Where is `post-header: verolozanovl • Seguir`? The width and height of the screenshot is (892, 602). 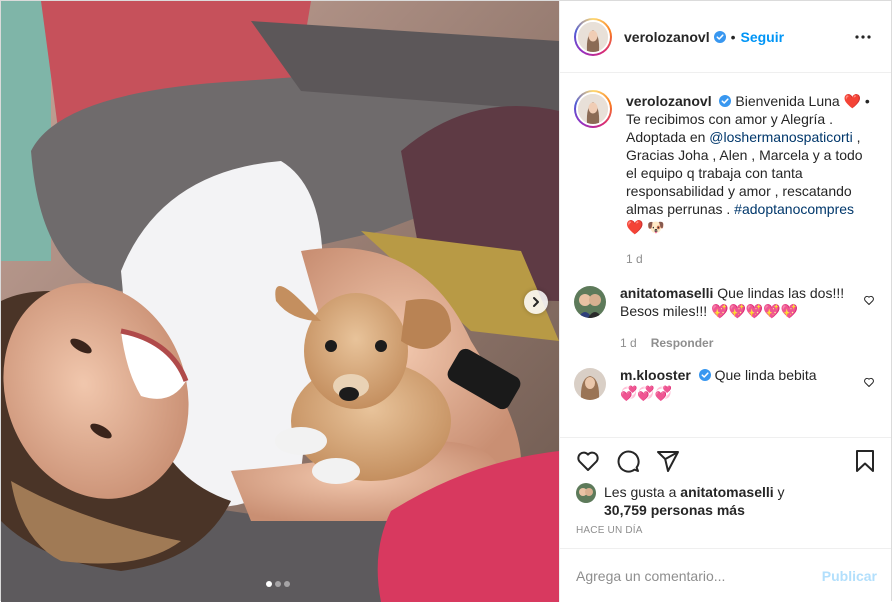
post-header: verolozanovl • Seguir is located at coordinates (725, 37).